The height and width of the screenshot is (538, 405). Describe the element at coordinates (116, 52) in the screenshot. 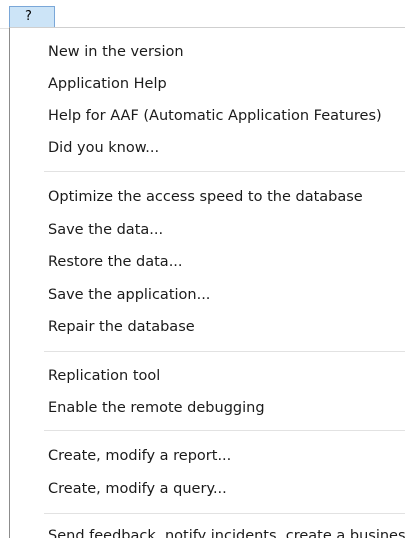

I see `menu-item-new-in-version: New in the version` at that location.